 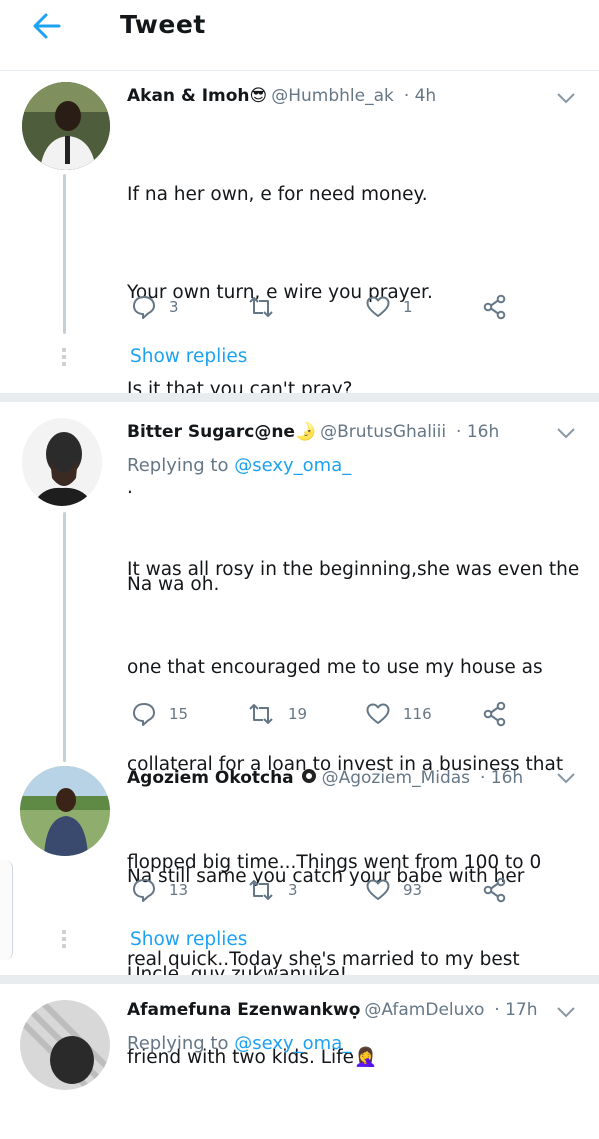 I want to click on handle: @BrutusGhaliii, so click(x=383, y=432).